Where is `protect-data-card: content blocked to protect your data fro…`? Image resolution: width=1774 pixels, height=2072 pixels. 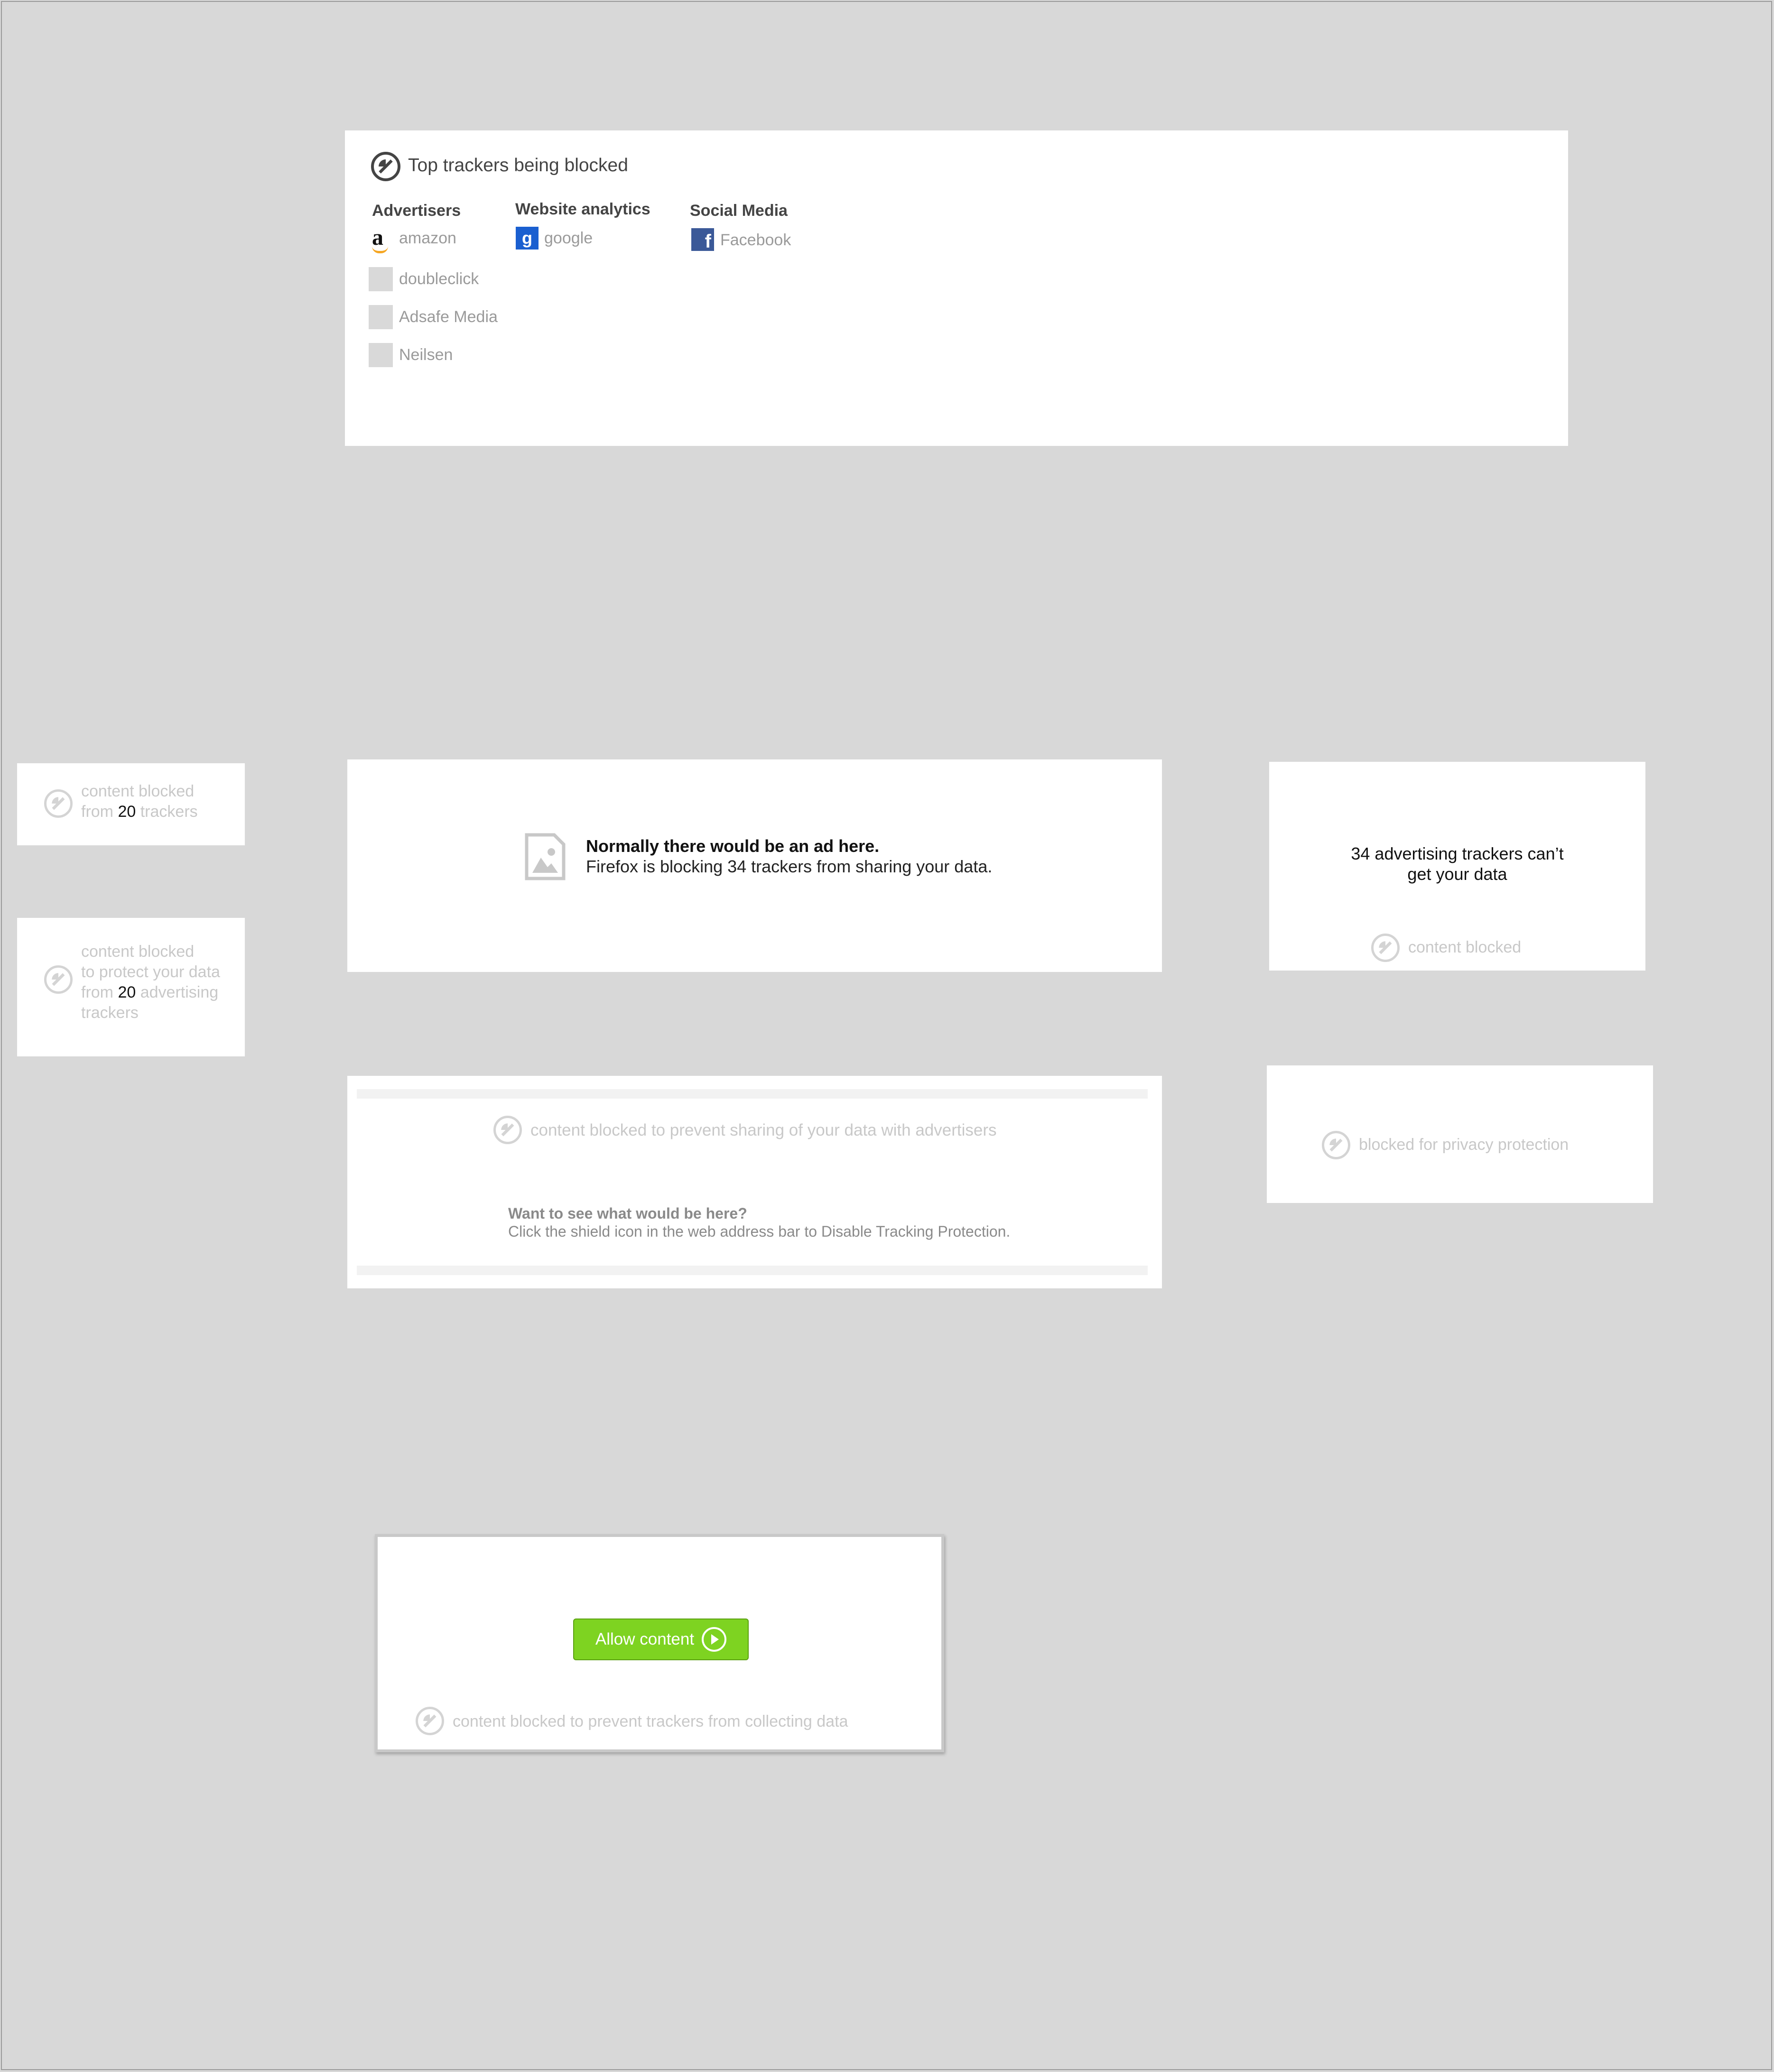
protect-data-card: content blocked to protect your data fro… is located at coordinates (131, 987).